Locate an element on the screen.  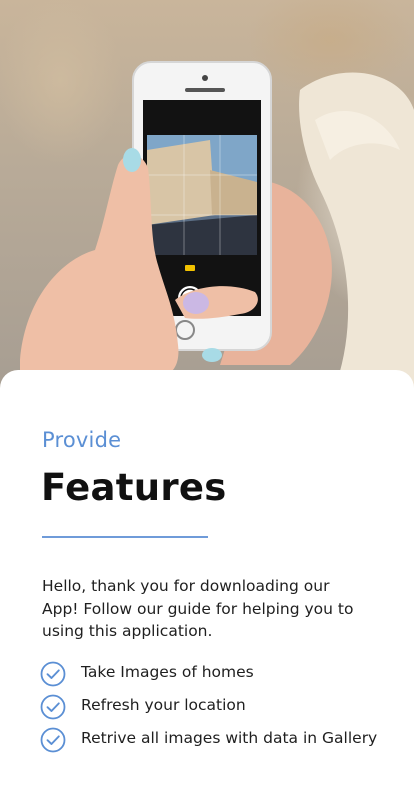
feature-item-gallery: Retrive all images with data in Gallery is located at coordinates (210, 739).